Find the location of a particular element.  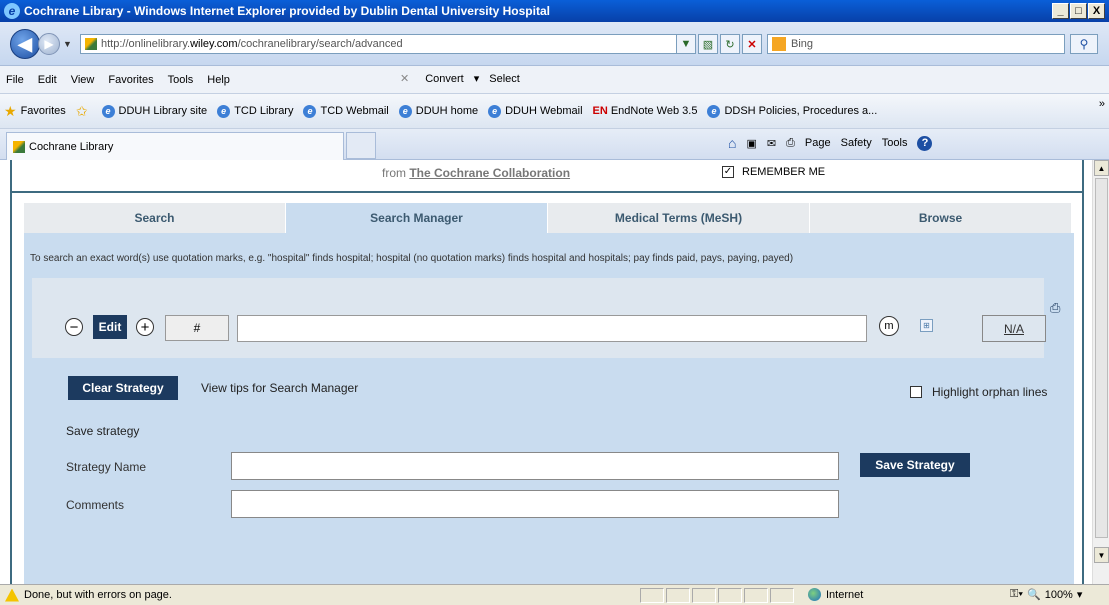

highlight-orphan-label: Highlight orphan lines is located at coordinates (990, 392).